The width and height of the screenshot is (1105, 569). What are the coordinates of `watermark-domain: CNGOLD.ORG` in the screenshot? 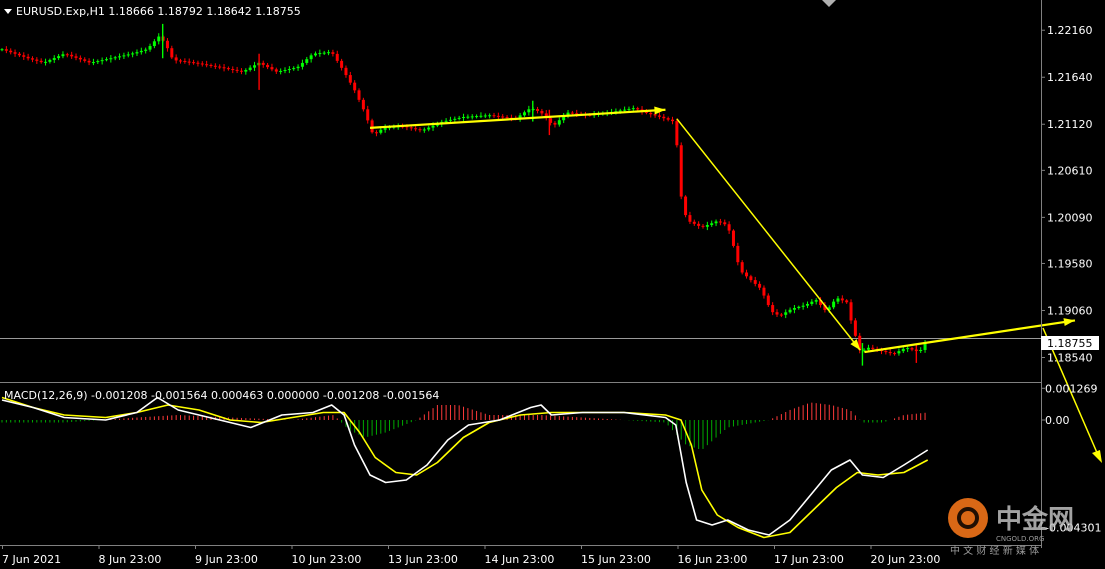 It's located at (1020, 539).